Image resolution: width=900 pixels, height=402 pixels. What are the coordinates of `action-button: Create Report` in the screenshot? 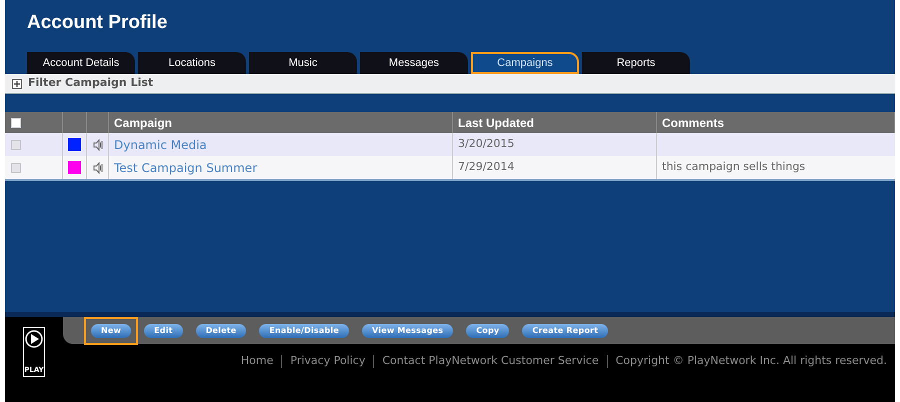 It's located at (565, 331).